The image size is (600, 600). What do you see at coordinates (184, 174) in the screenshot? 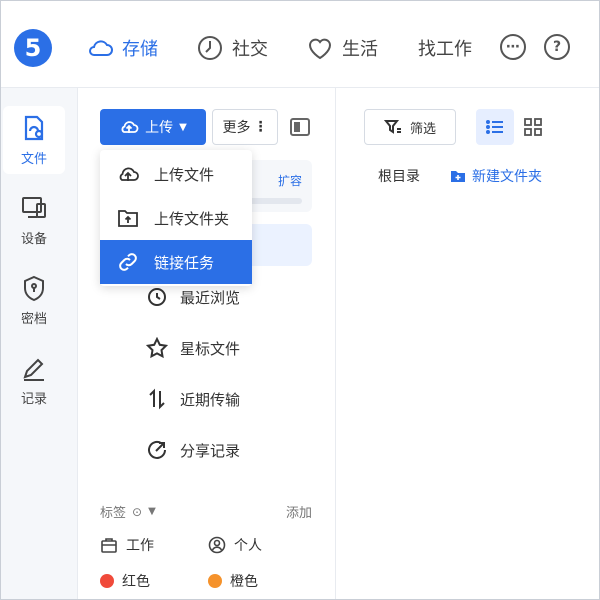
I see `menu-item-upload-file-label: 上传文件` at bounding box center [184, 174].